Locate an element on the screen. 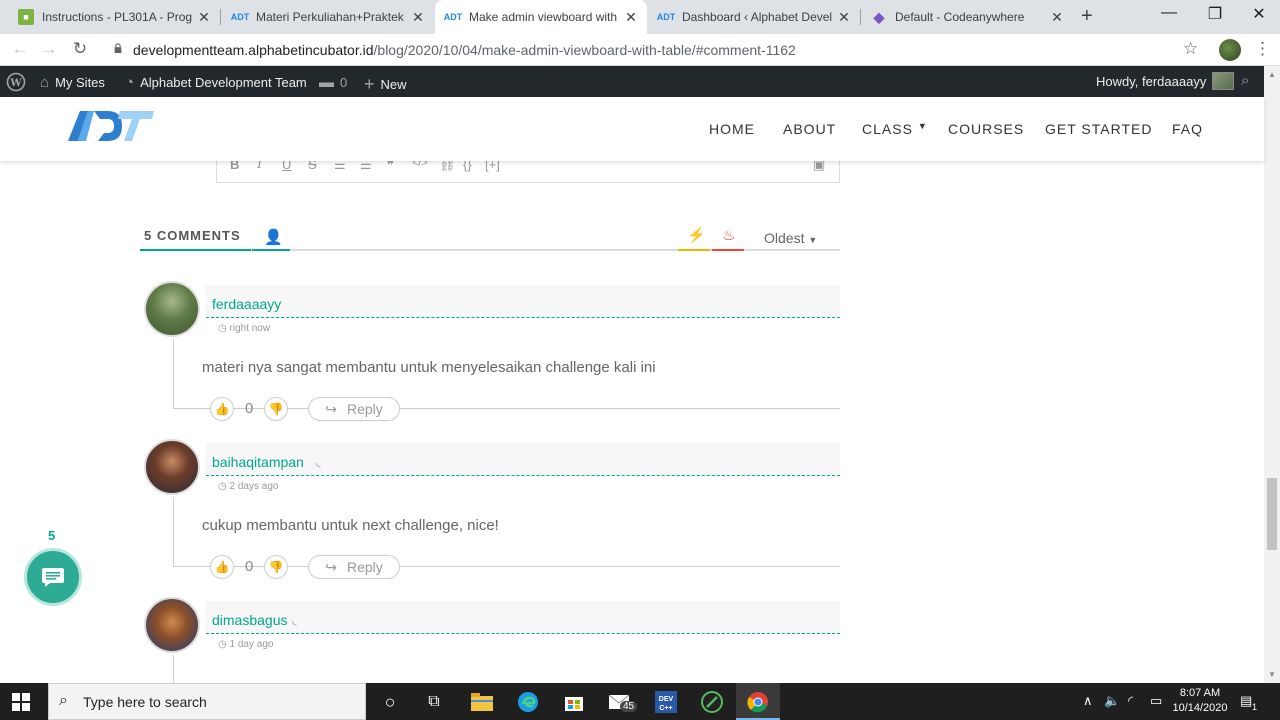 The width and height of the screenshot is (1280, 720). task-view-icon: ⧉ is located at coordinates (434, 702).